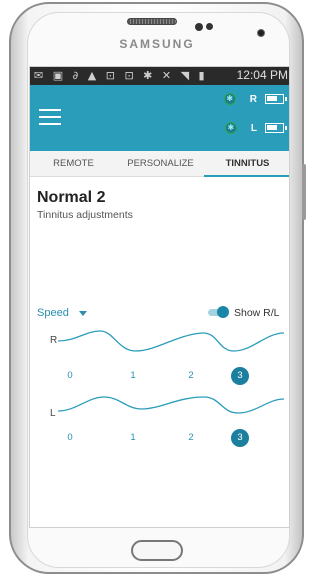 This screenshot has height=577, width=320. I want to click on device-brand: SAMSUNG, so click(157, 44).